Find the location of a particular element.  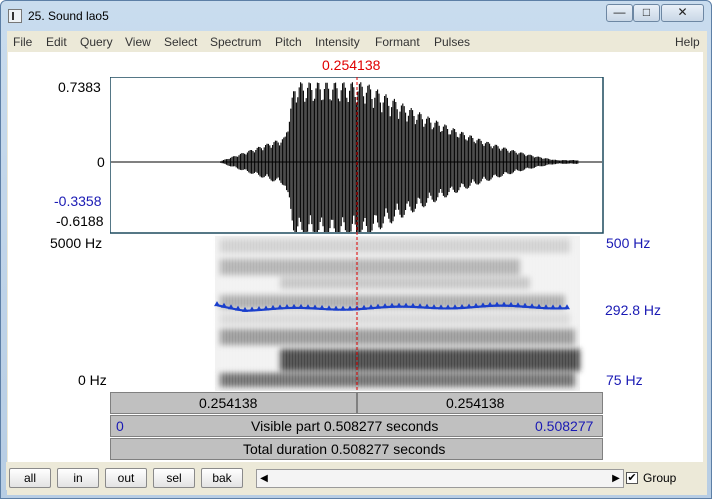

menu-help: Help is located at coordinates (687, 42).